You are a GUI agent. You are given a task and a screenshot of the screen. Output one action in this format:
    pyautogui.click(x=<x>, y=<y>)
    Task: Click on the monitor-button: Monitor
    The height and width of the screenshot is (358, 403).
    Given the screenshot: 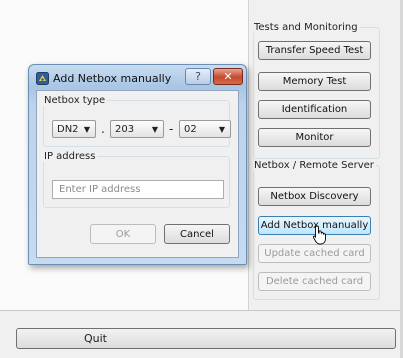 What is the action you would take?
    pyautogui.click(x=314, y=137)
    